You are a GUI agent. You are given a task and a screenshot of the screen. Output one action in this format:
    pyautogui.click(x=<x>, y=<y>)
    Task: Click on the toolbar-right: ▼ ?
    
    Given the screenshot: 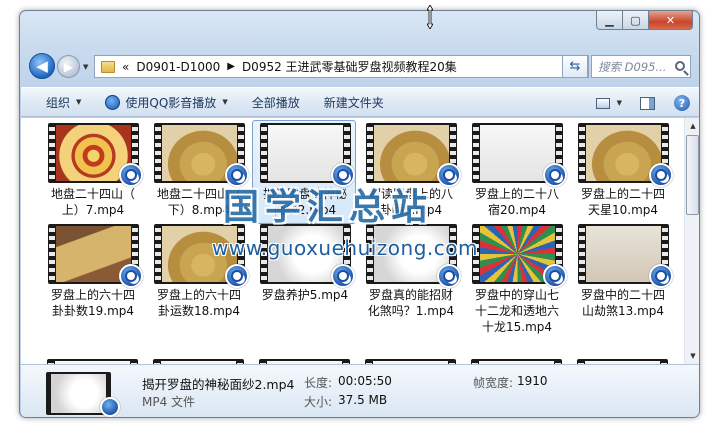 What is the action you would take?
    pyautogui.click(x=647, y=103)
    